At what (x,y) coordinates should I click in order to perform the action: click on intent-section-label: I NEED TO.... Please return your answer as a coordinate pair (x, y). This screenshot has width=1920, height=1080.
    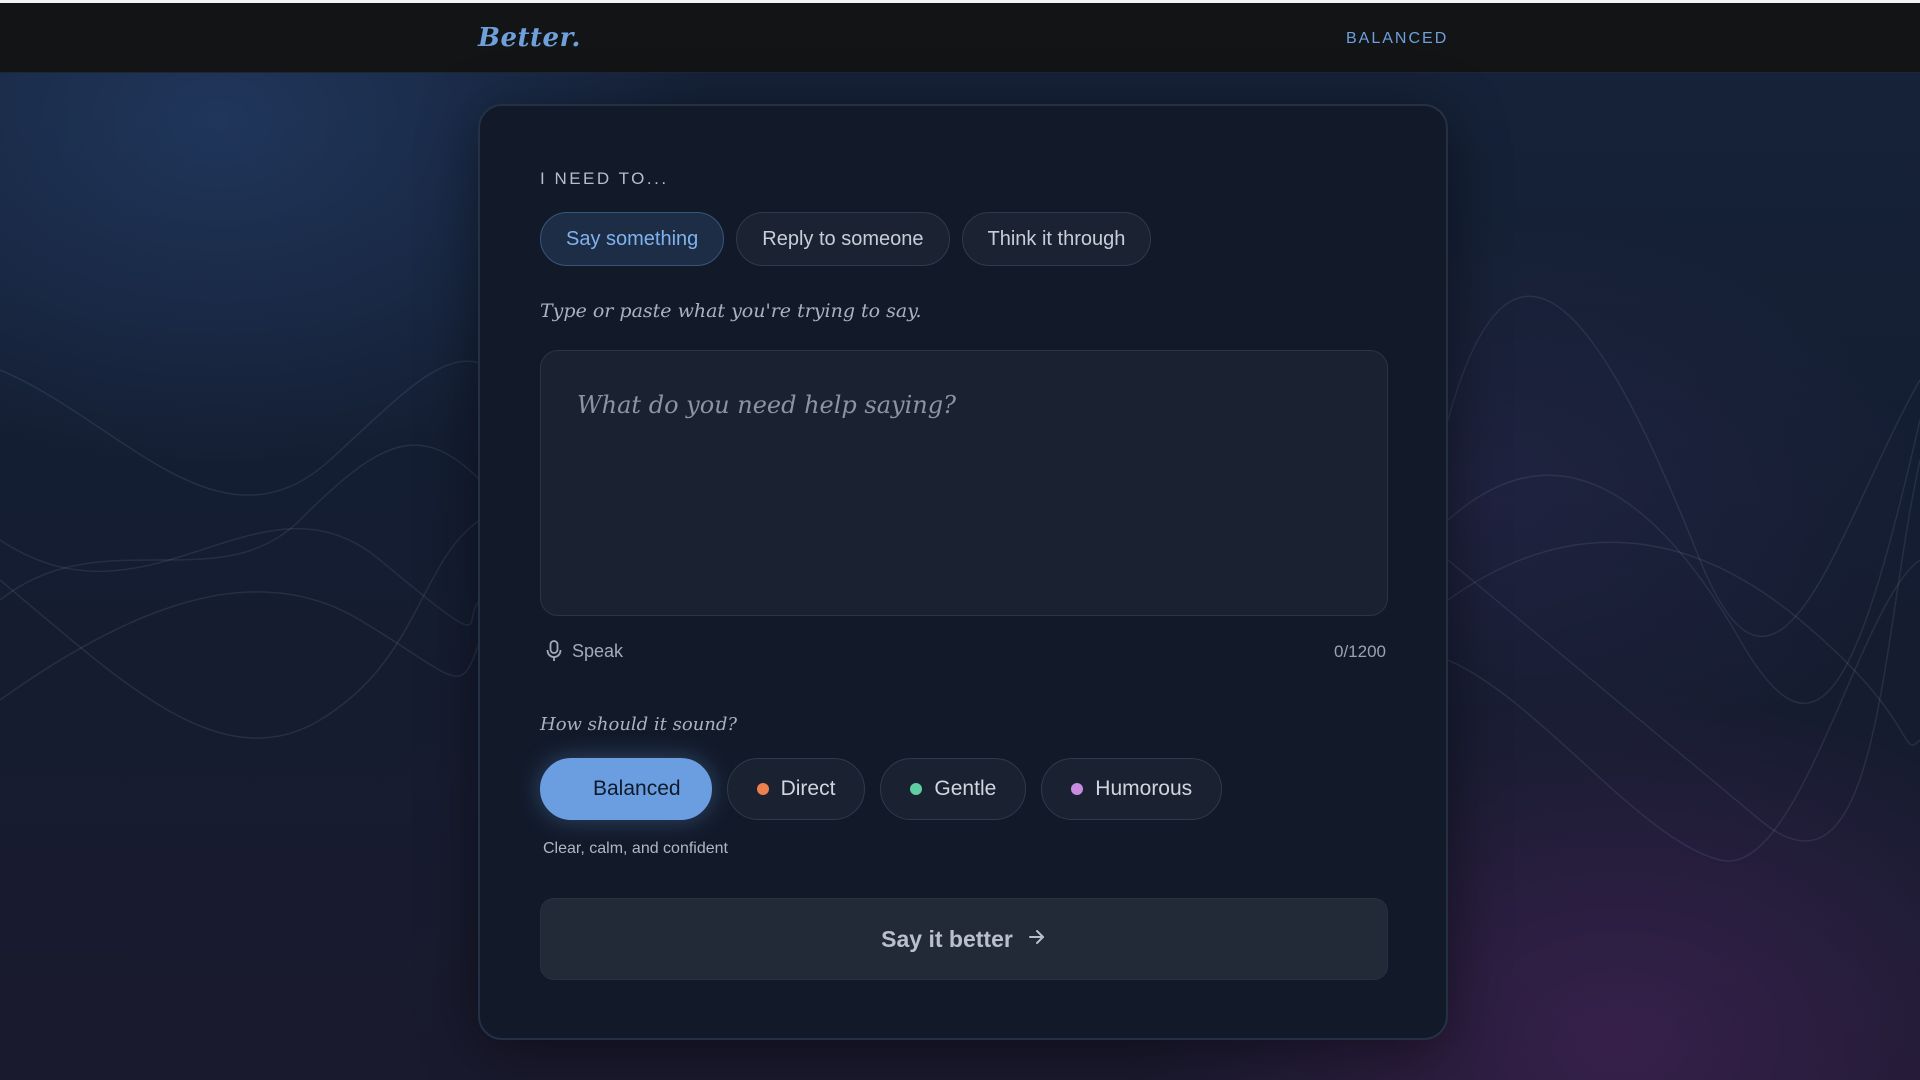
    Looking at the image, I should click on (604, 178).